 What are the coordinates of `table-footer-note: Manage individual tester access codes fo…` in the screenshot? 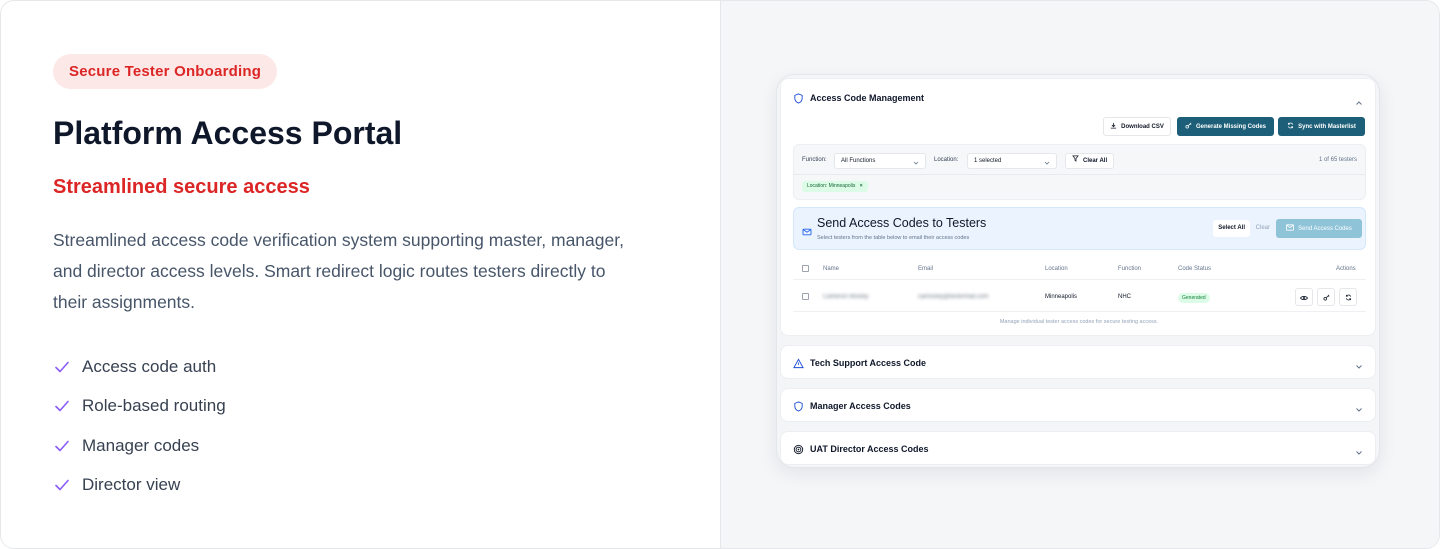 It's located at (1079, 322).